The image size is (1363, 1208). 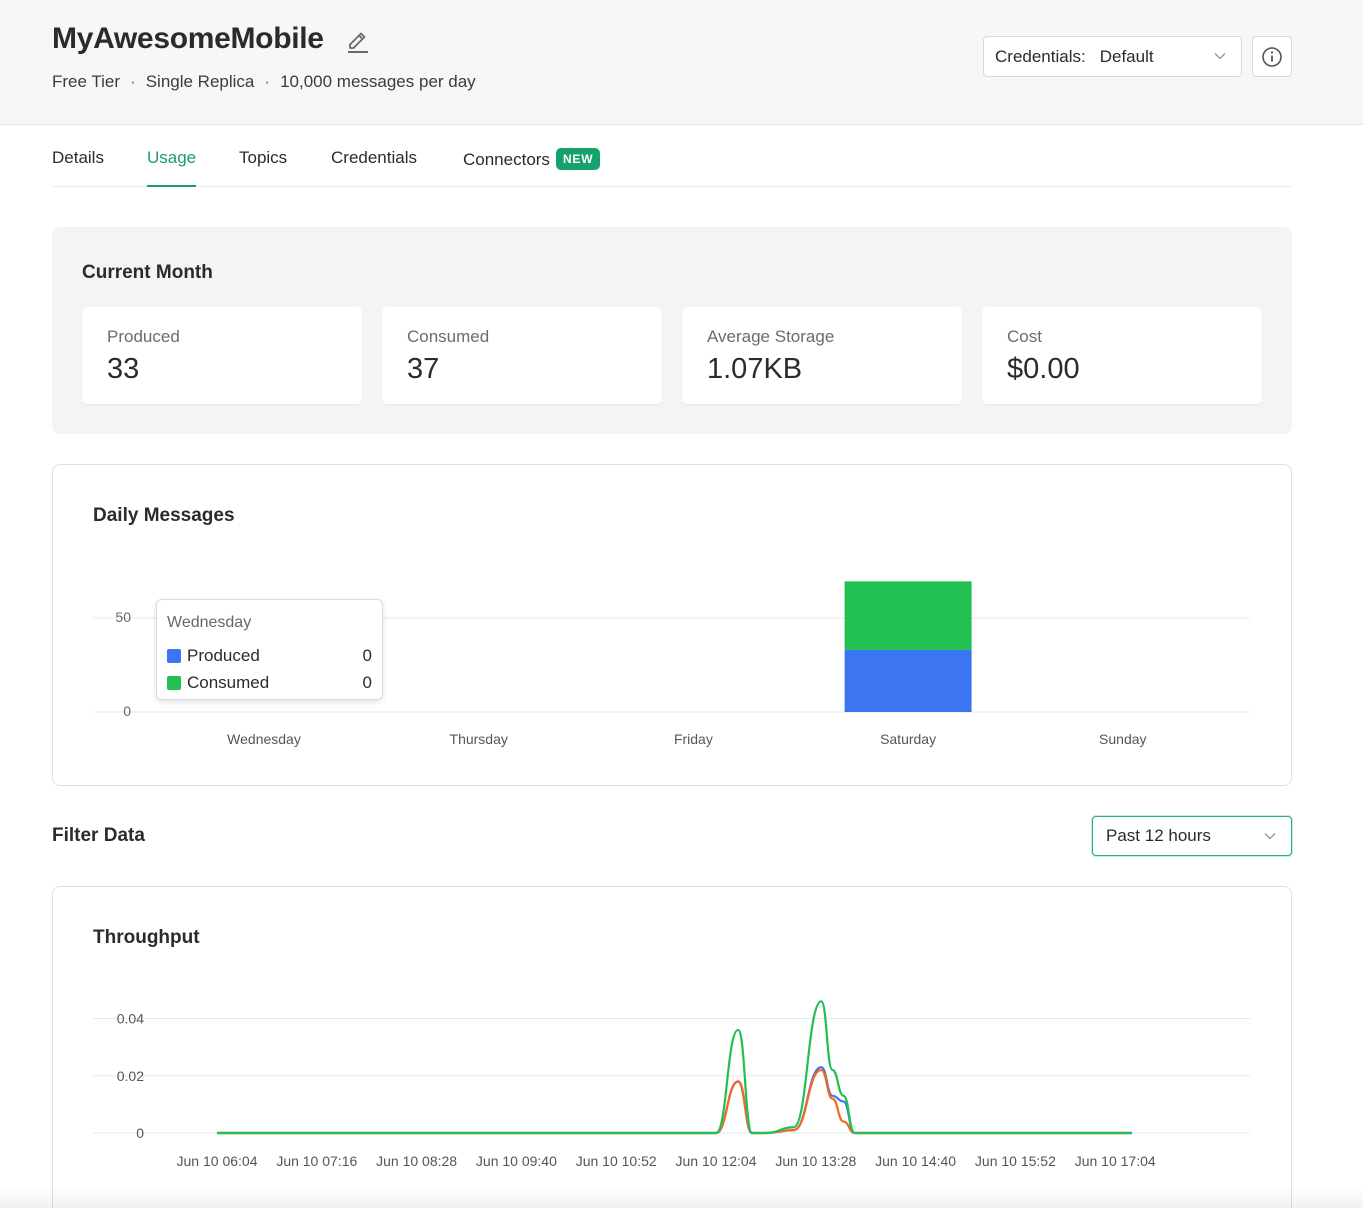 I want to click on credentials-value: Default, so click(x=1126, y=56).